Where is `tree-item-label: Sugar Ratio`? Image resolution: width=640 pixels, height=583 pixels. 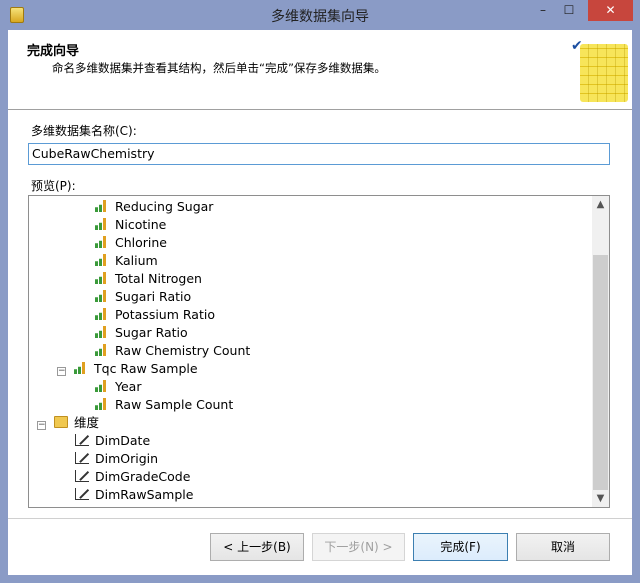 tree-item-label: Sugar Ratio is located at coordinates (151, 332).